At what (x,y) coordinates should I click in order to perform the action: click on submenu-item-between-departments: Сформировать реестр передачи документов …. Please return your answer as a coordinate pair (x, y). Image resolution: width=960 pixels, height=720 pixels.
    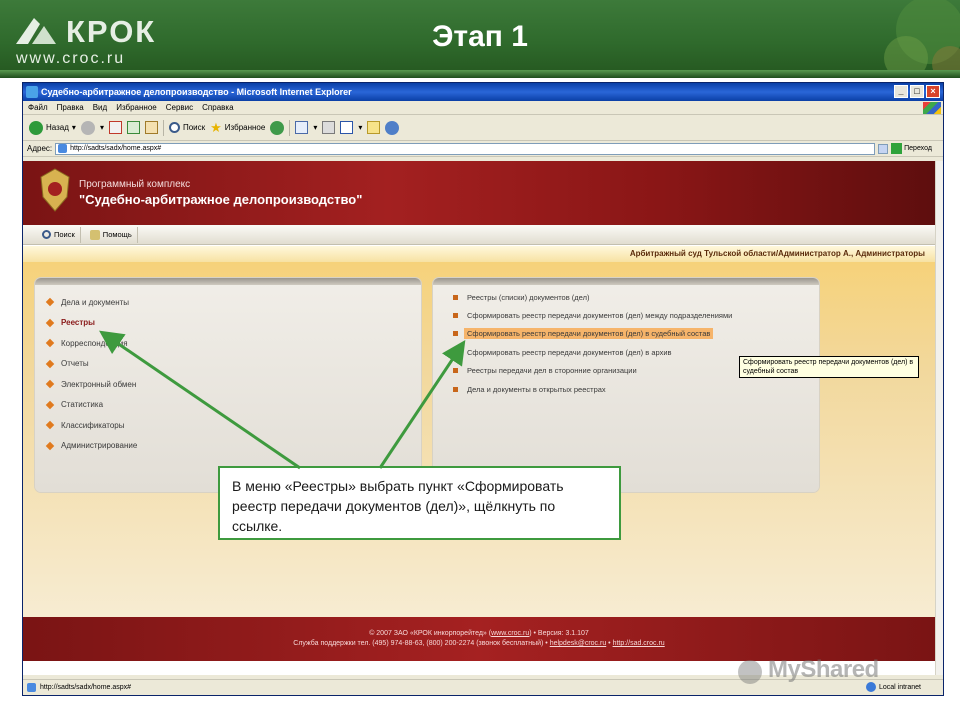
    Looking at the image, I should click on (594, 315).